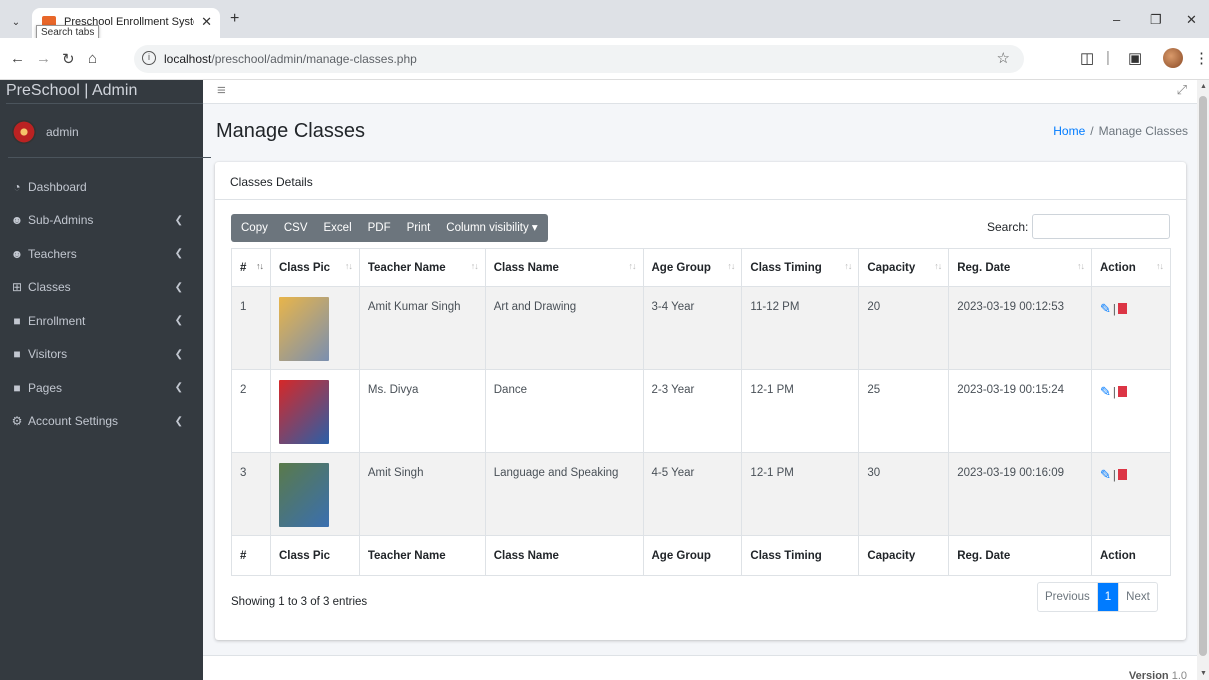 This screenshot has width=1209, height=680. What do you see at coordinates (1067, 597) in the screenshot?
I see `previous-page-button: Previous` at bounding box center [1067, 597].